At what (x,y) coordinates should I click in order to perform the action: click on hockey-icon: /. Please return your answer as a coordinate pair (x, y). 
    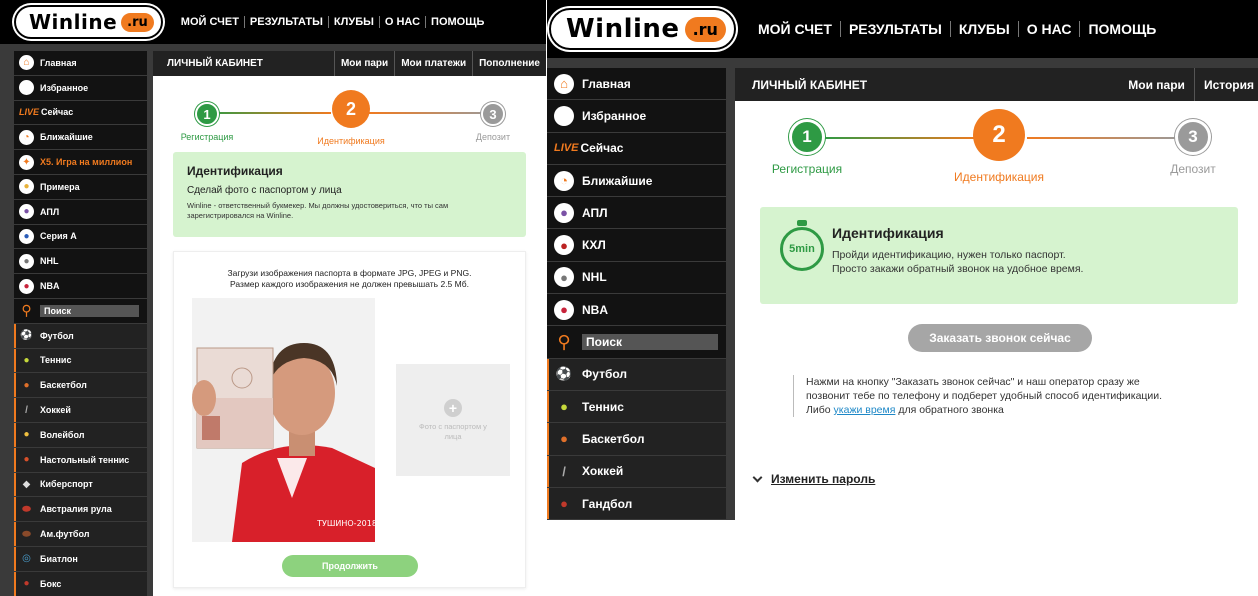
    Looking at the image, I should click on (26, 410).